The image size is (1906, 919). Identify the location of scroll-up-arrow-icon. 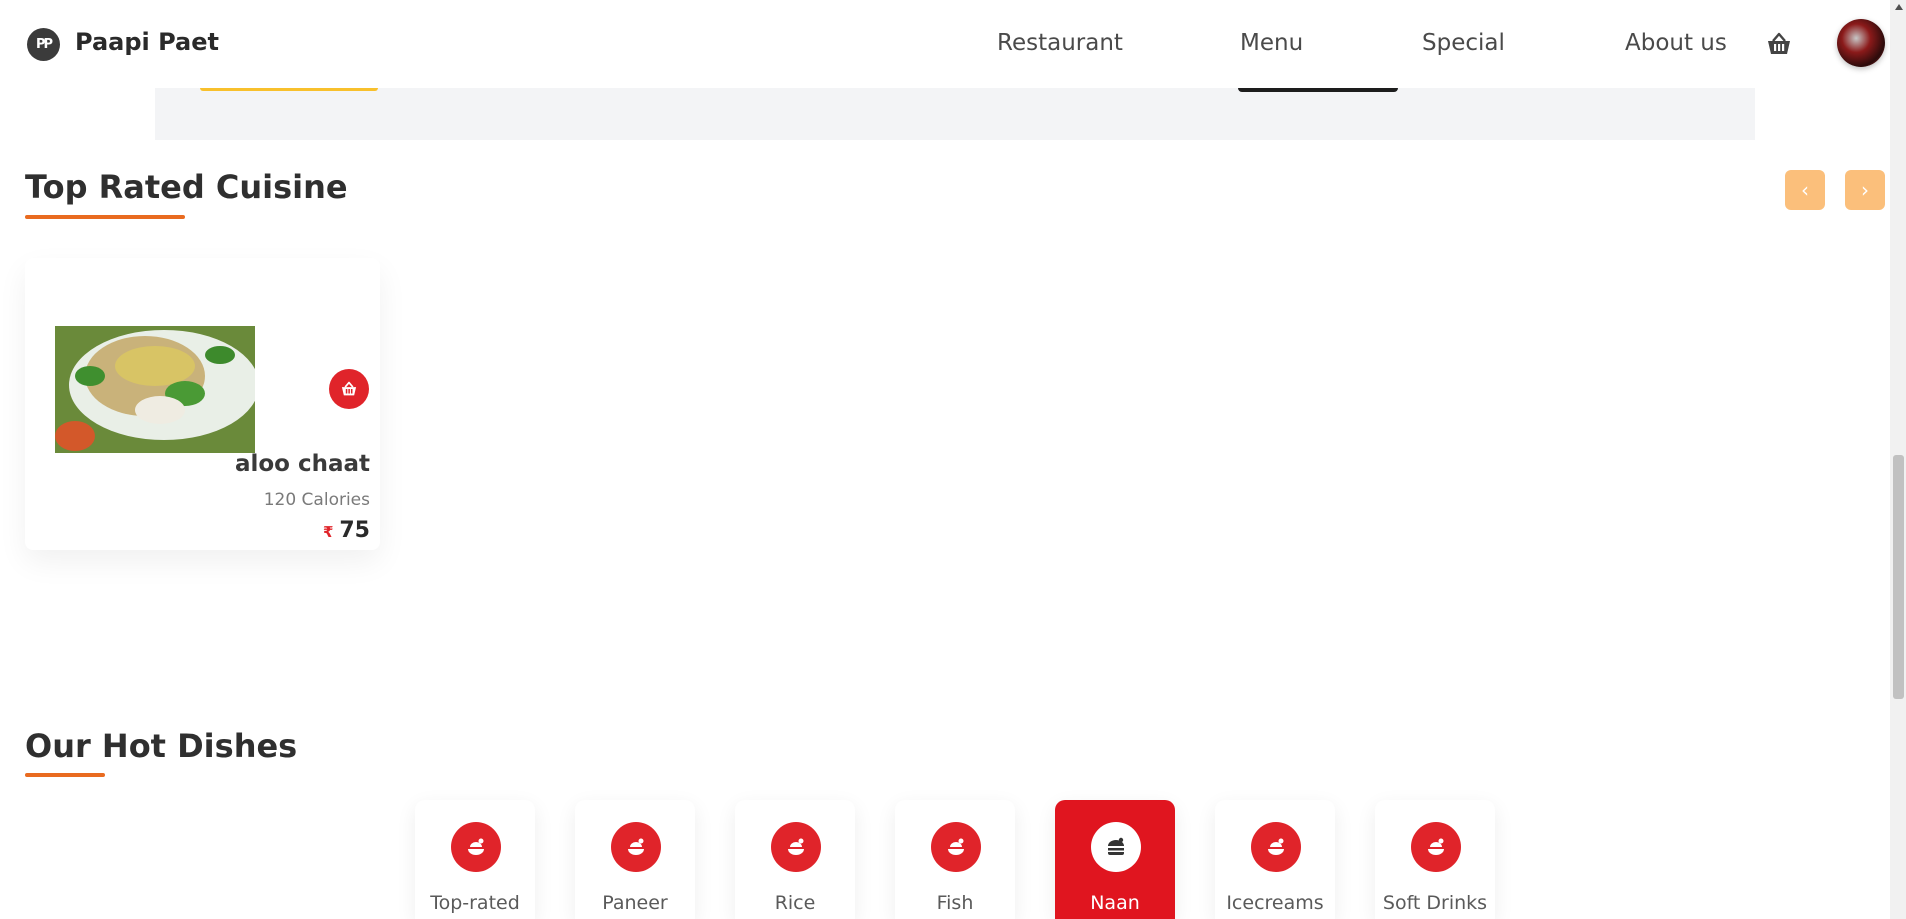
(1899, 7).